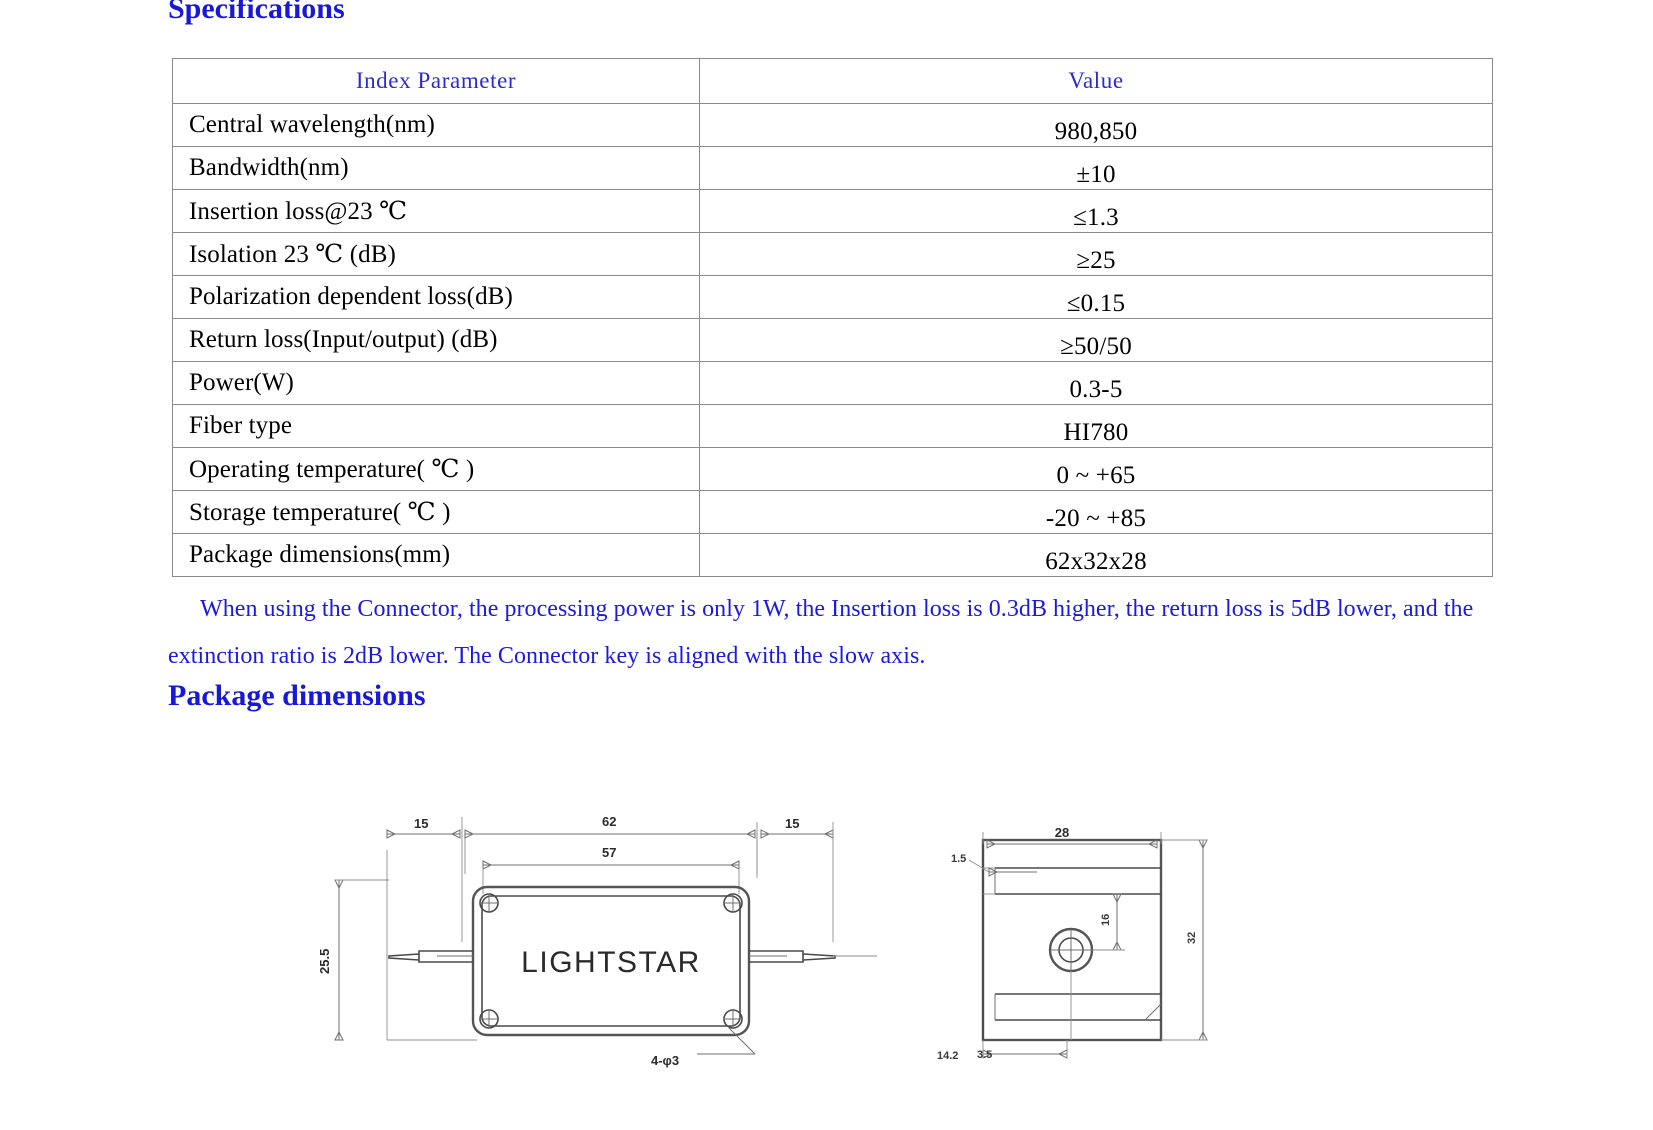 This screenshot has width=1653, height=1130. I want to click on row-value-text: HI780, so click(1096, 432).